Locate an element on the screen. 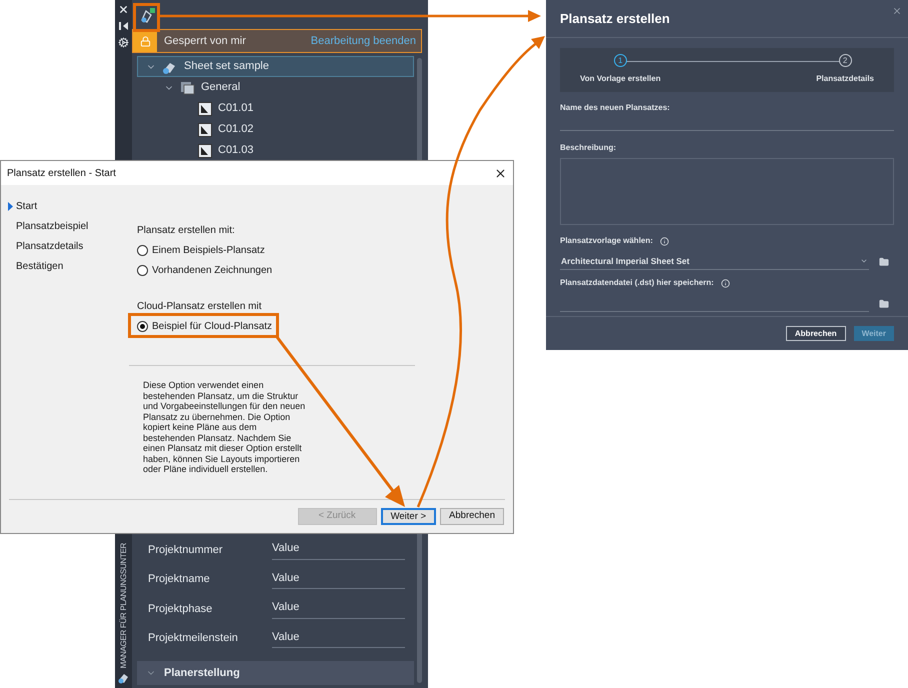 The image size is (908, 688). template-select: Architectural Imperial Sheet Set is located at coordinates (714, 261).